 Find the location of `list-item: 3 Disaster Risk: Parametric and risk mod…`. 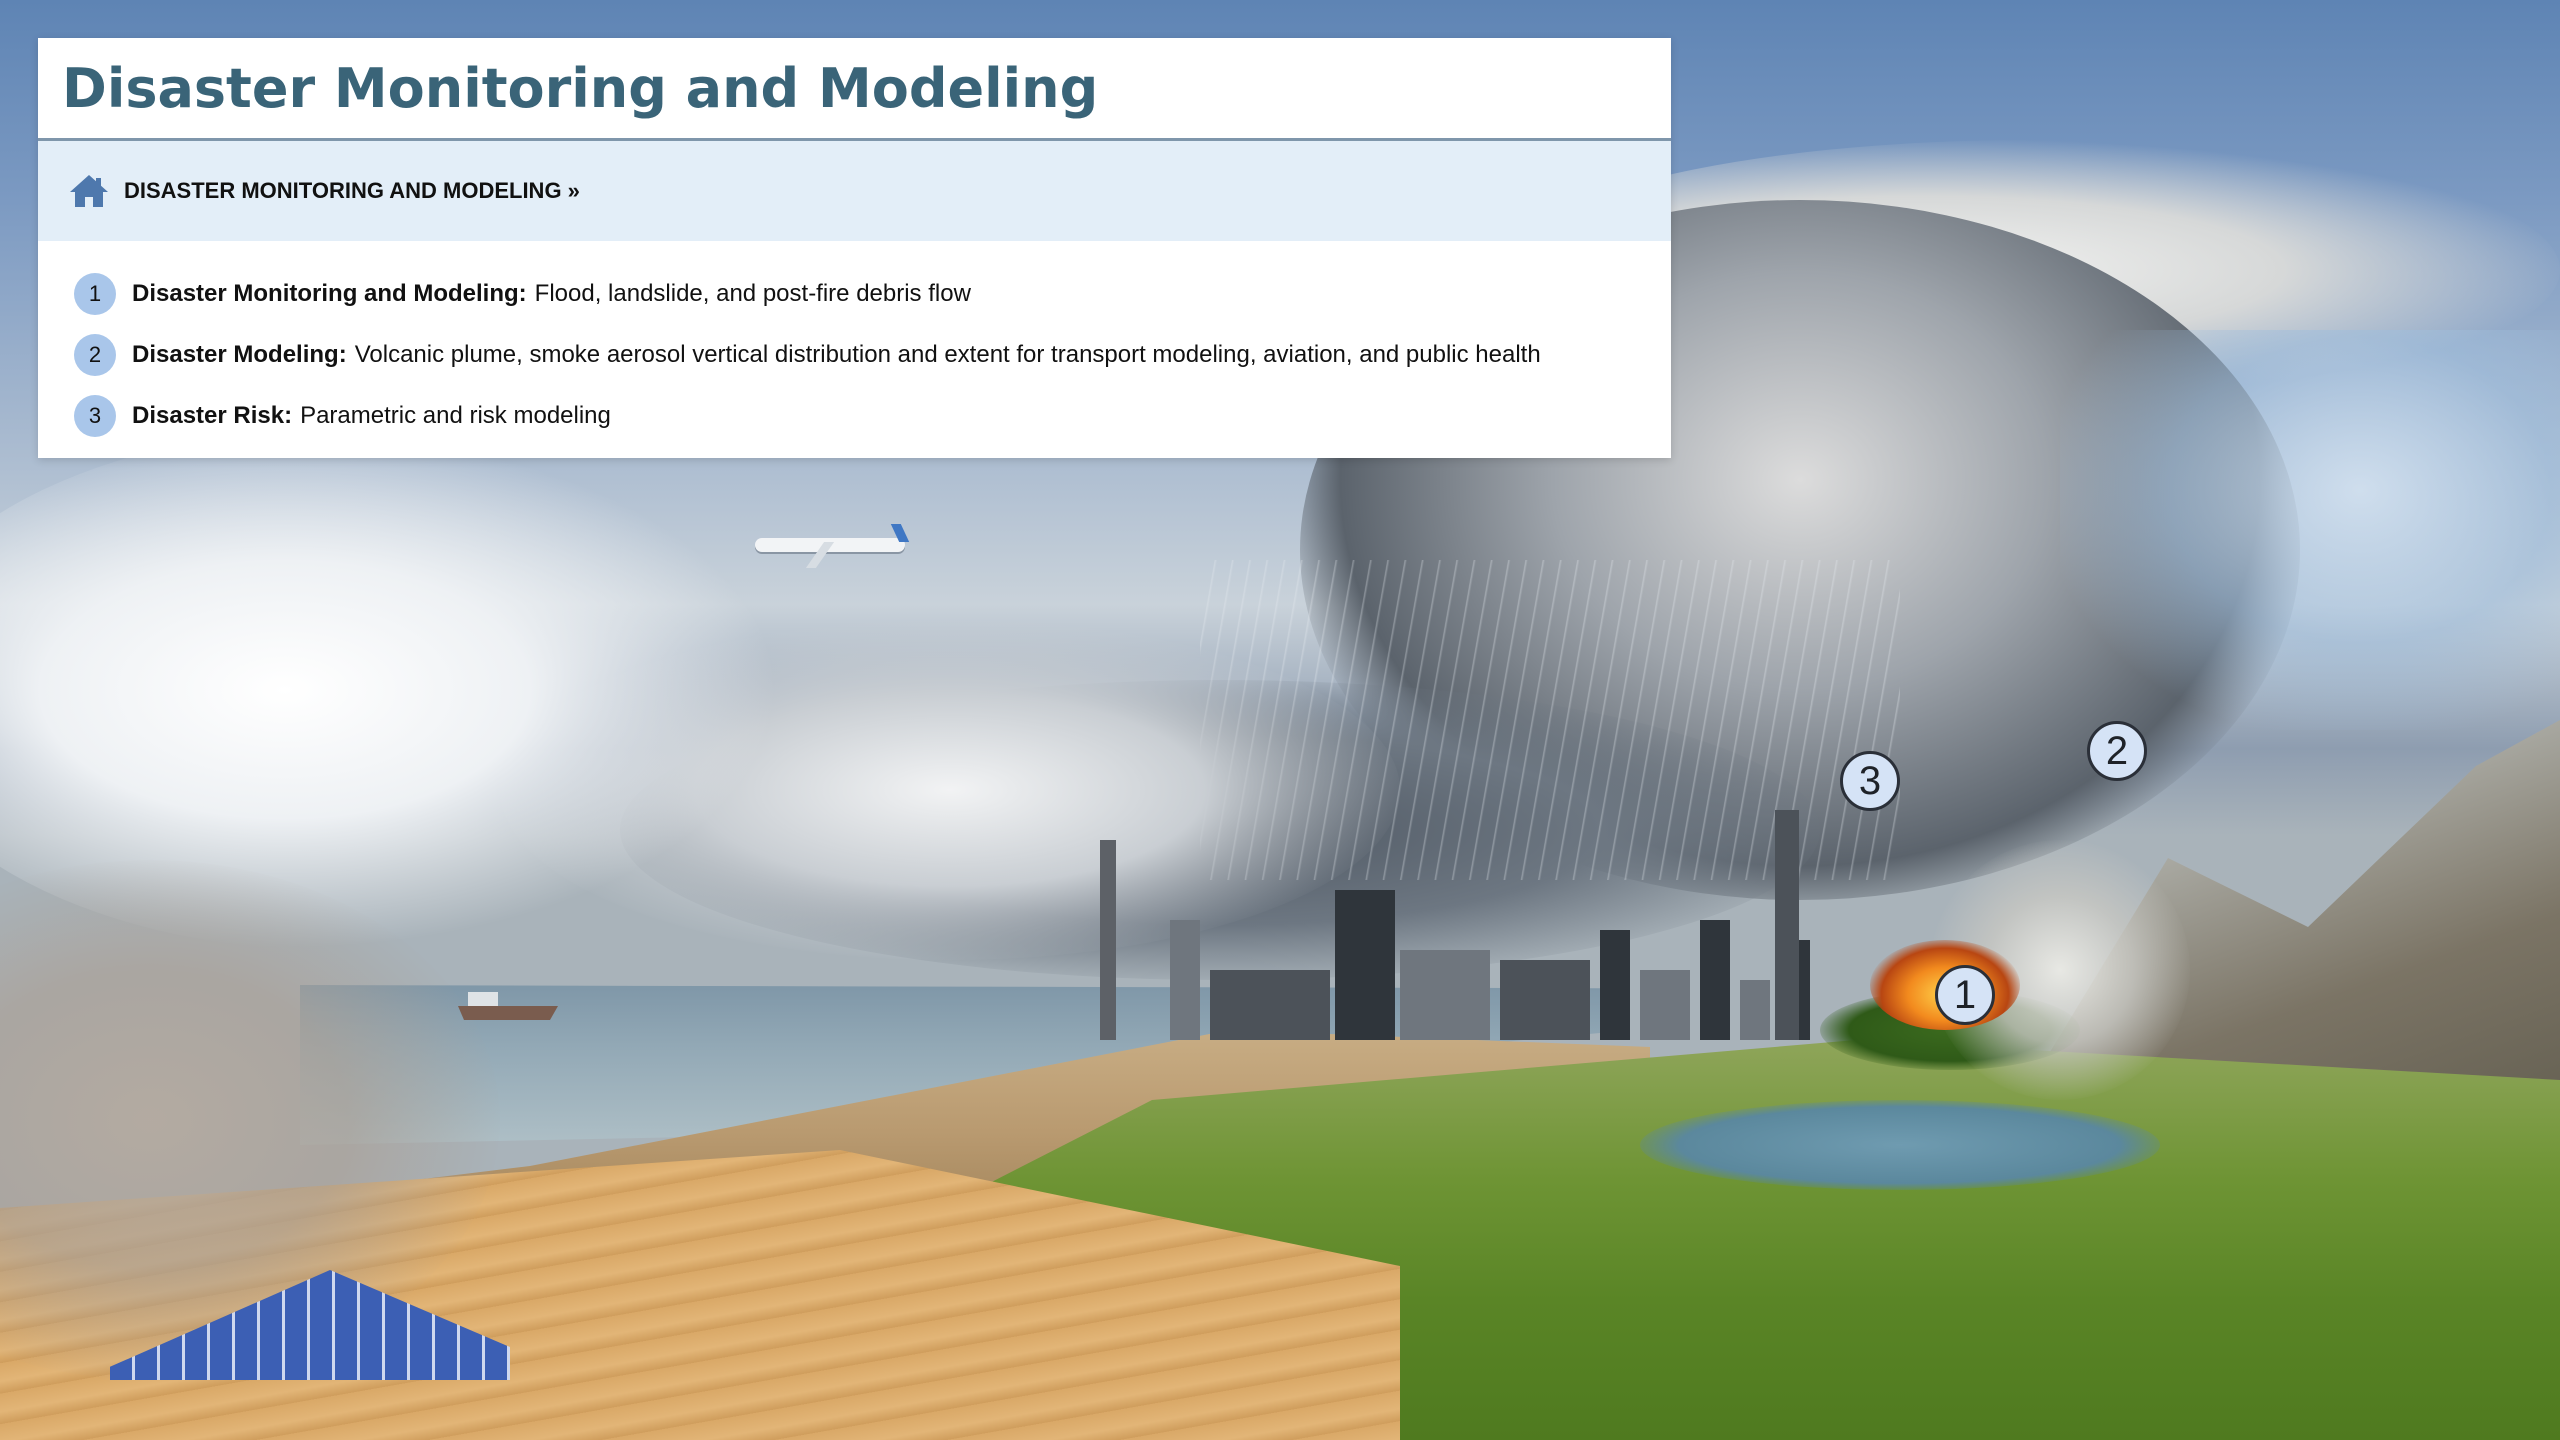

list-item: 3 Disaster Risk: Parametric and risk mod… is located at coordinates (872, 415).